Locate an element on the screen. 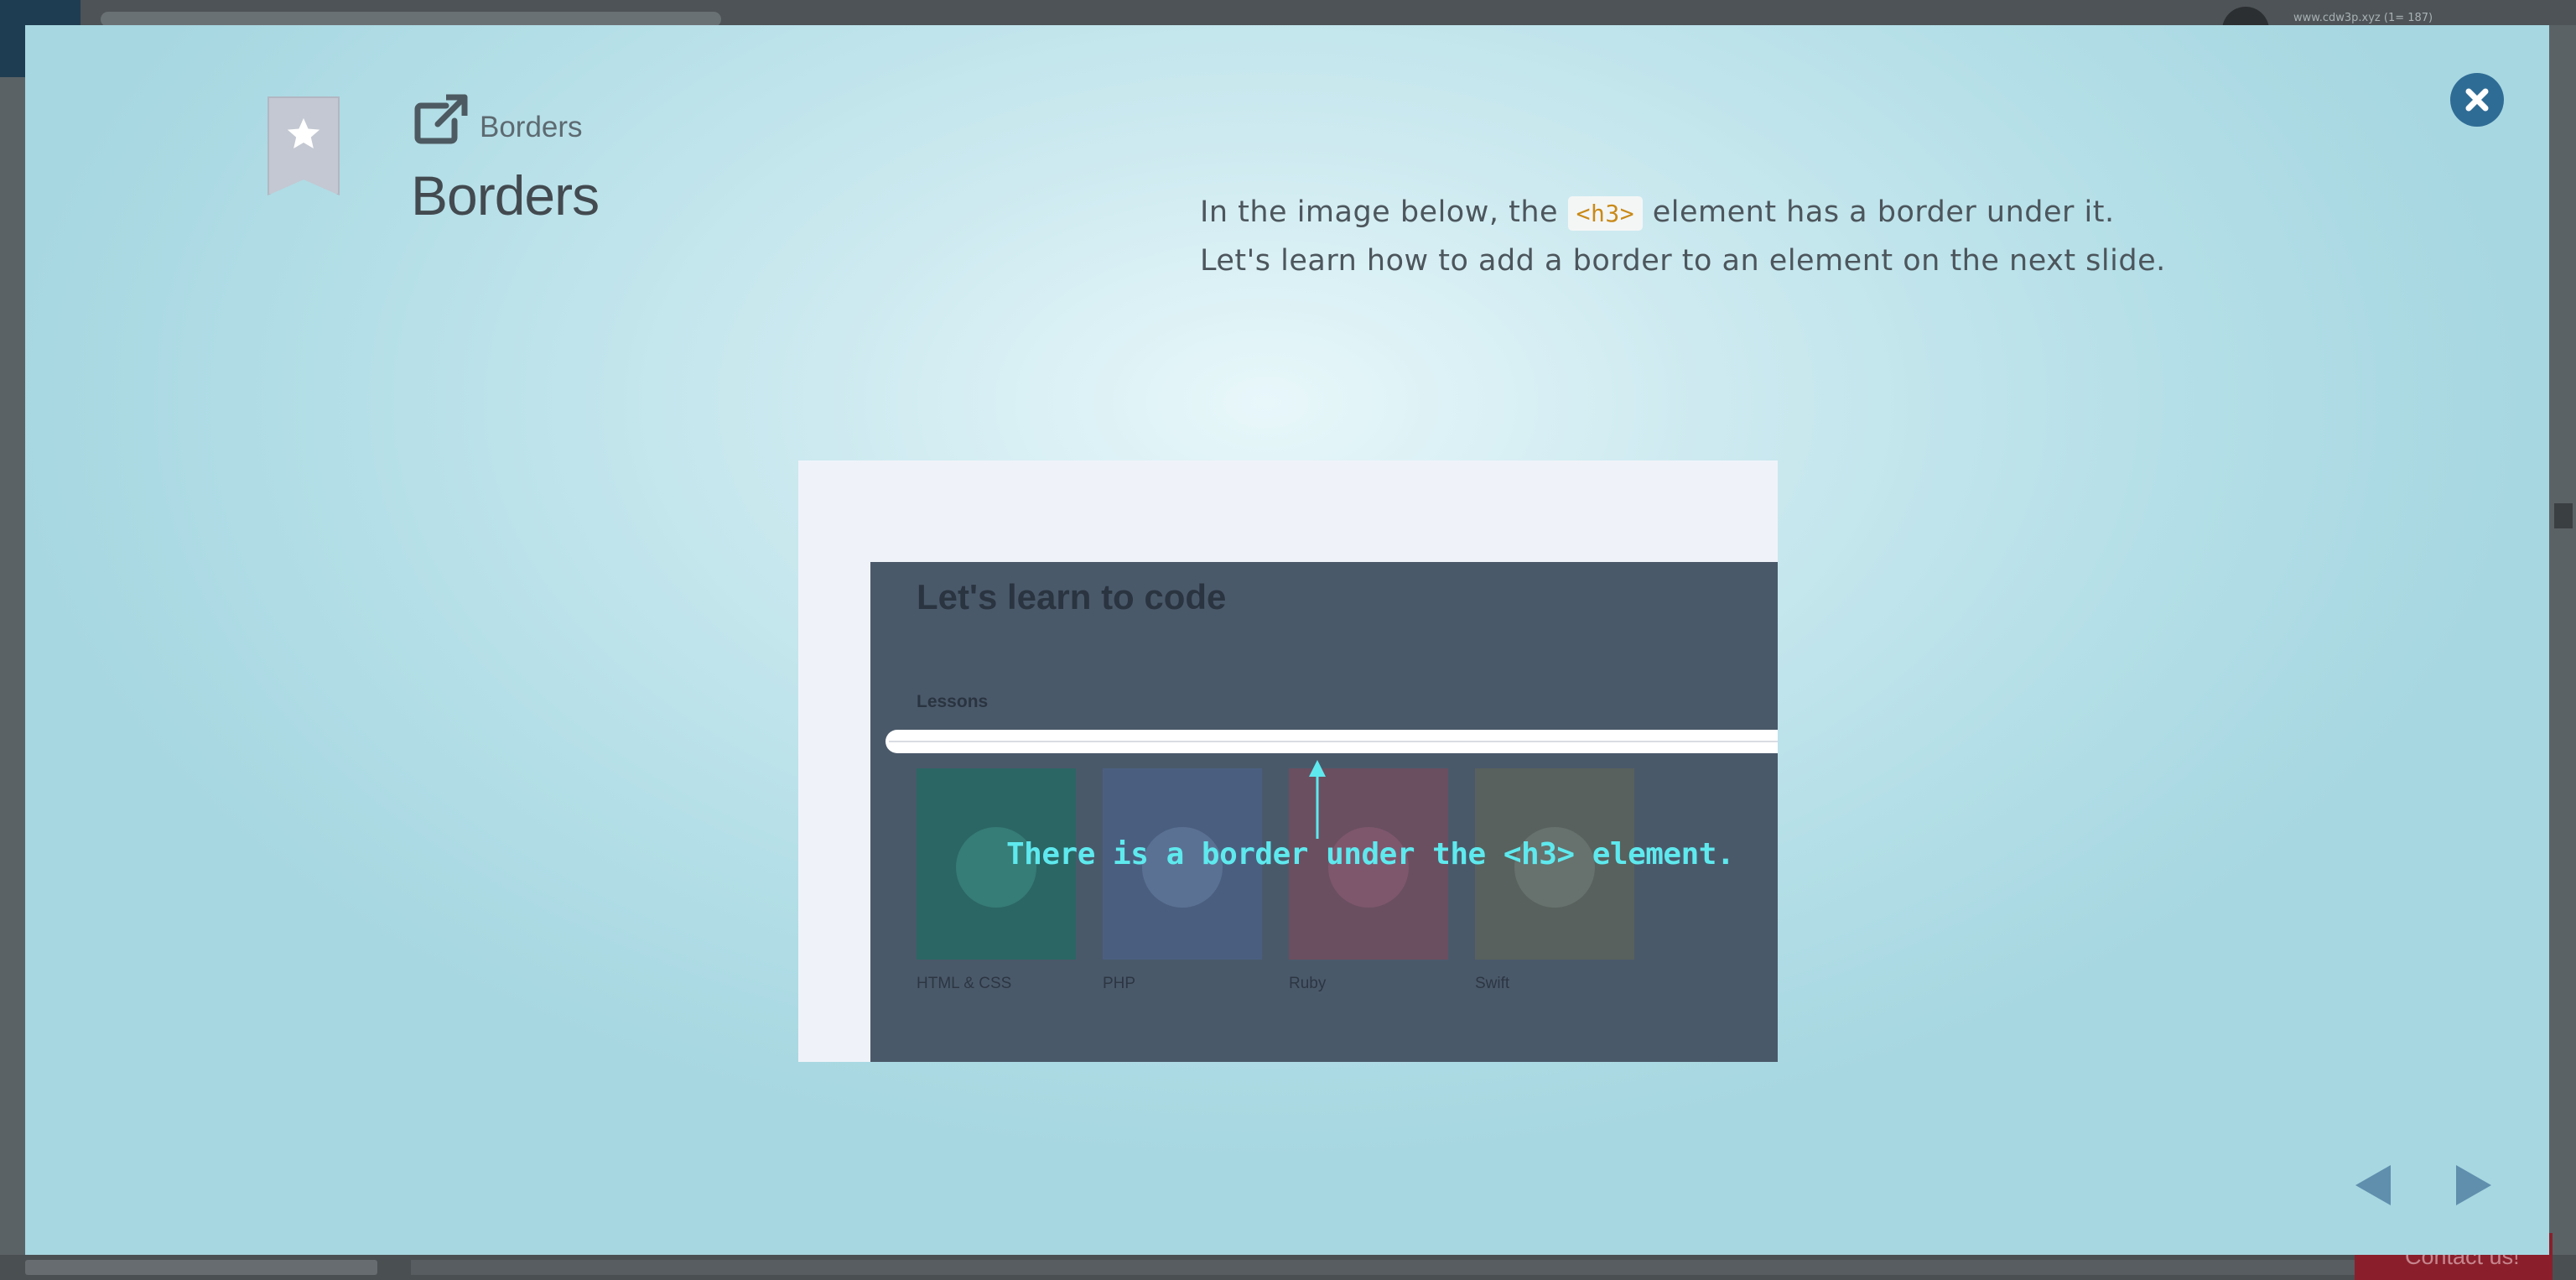 The image size is (2576, 1280). illustration-heading: Let's learn to code is located at coordinates (1072, 597).